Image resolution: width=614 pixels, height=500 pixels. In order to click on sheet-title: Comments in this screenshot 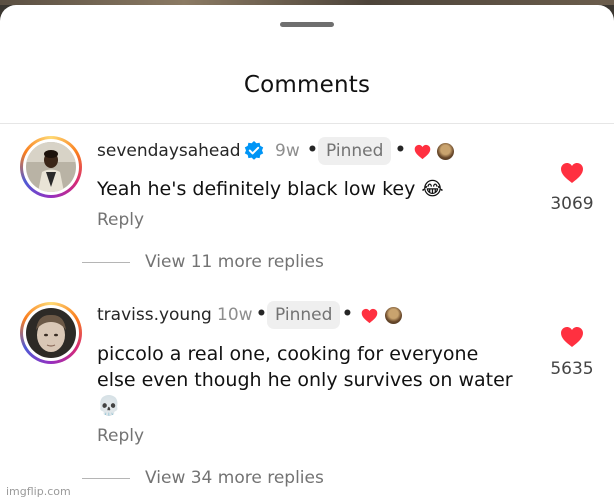, I will do `click(307, 85)`.